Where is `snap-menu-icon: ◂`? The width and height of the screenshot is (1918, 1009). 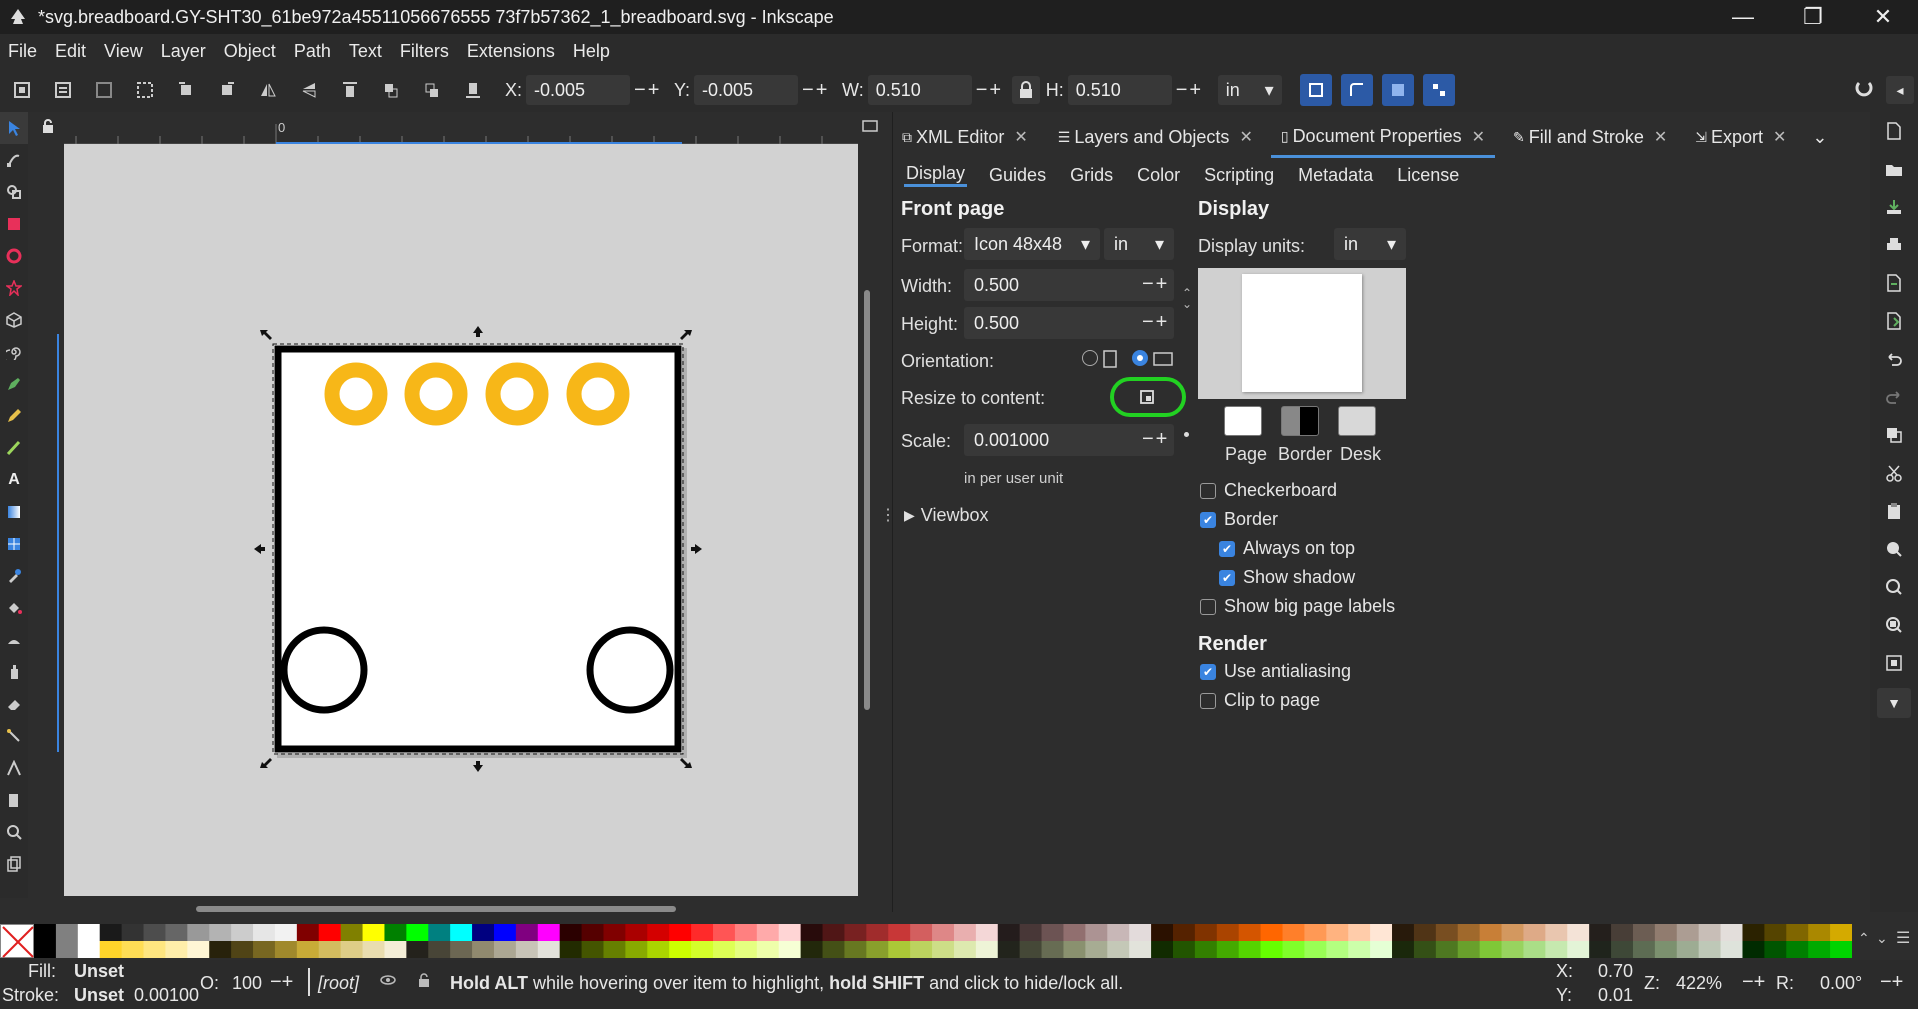 snap-menu-icon: ◂ is located at coordinates (1900, 90).